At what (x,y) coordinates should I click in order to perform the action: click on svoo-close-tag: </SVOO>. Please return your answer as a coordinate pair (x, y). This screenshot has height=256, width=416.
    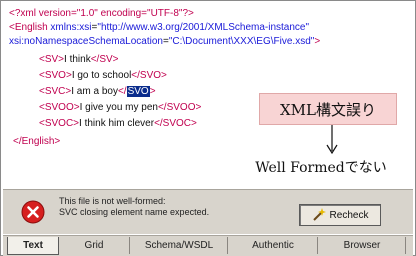
    Looking at the image, I should click on (179, 107).